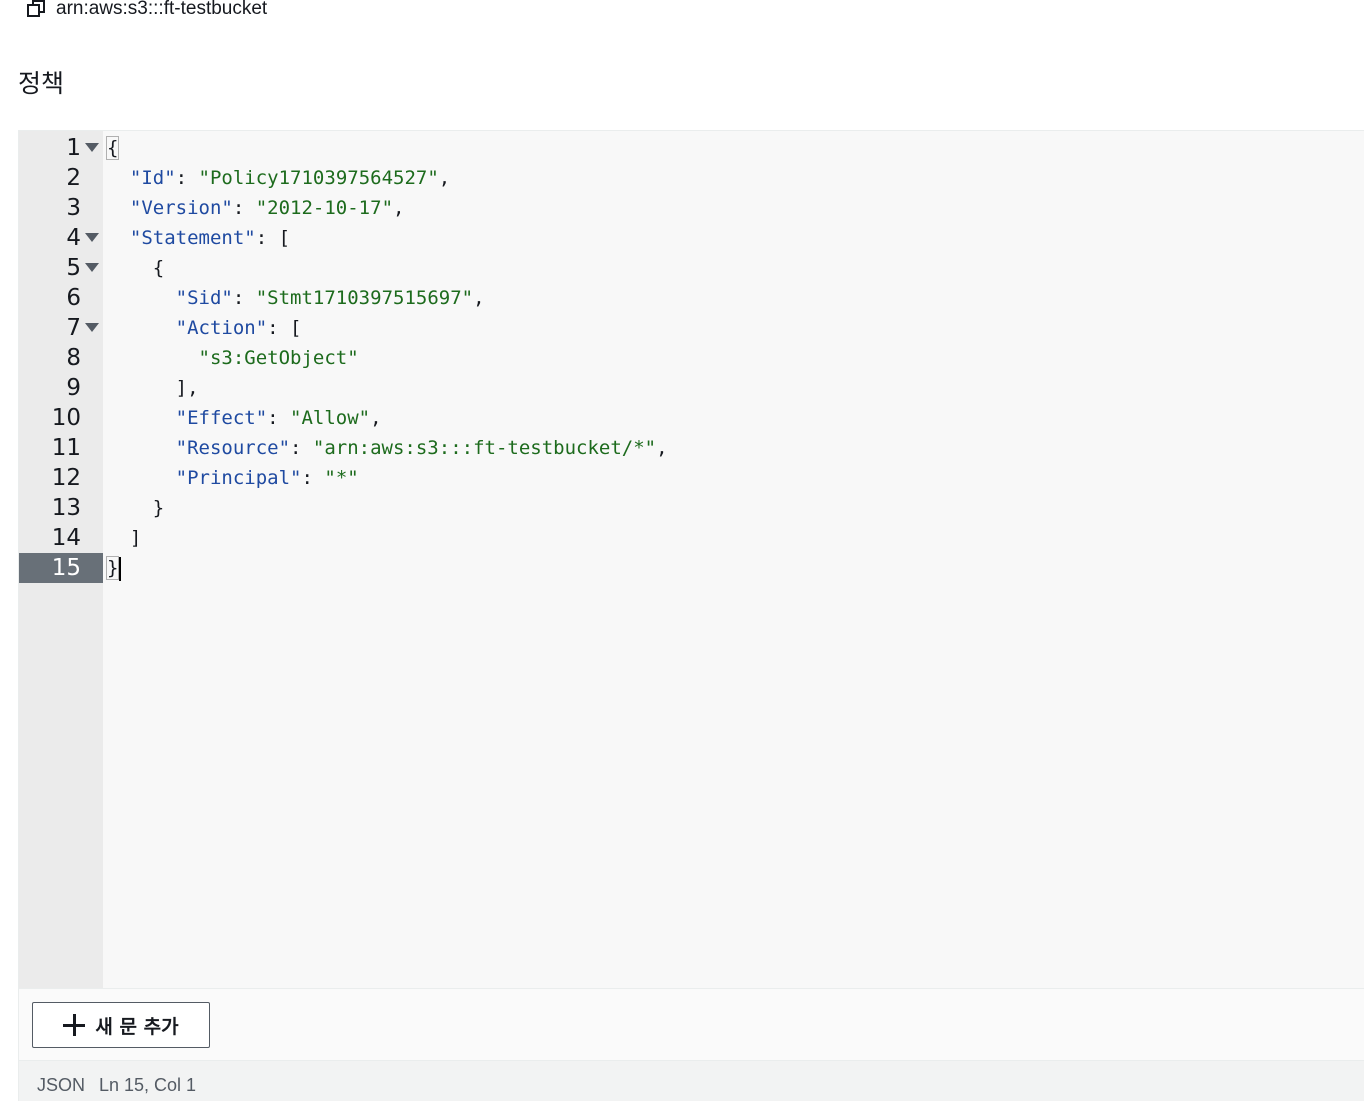 Image resolution: width=1364 pixels, height=1101 pixels. I want to click on json-string: "2012-10-17", so click(324, 208).